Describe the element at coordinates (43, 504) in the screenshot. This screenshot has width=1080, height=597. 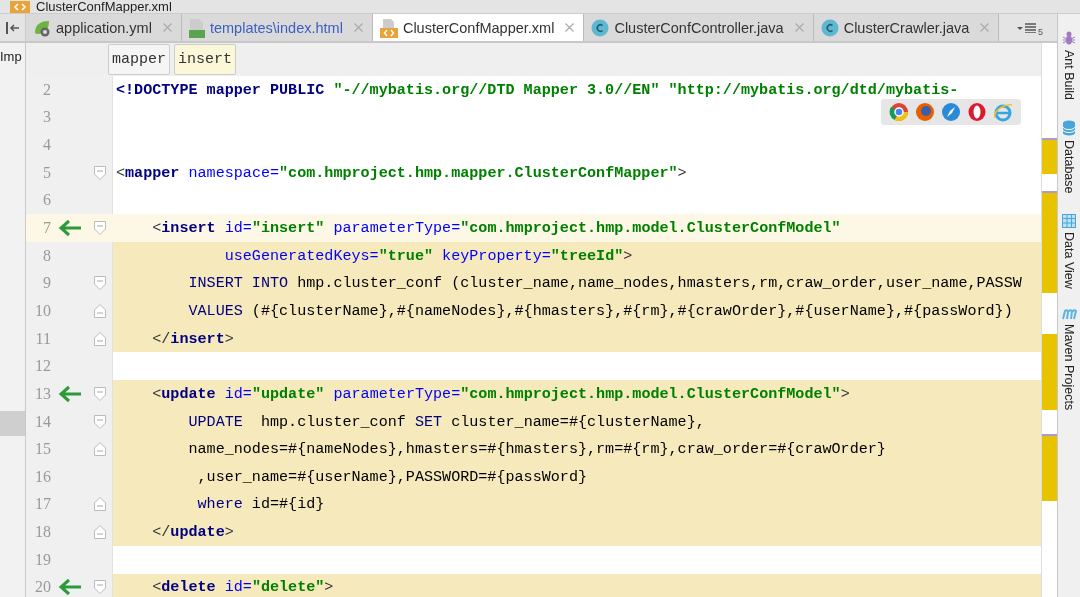
I see `line-number: 17` at that location.